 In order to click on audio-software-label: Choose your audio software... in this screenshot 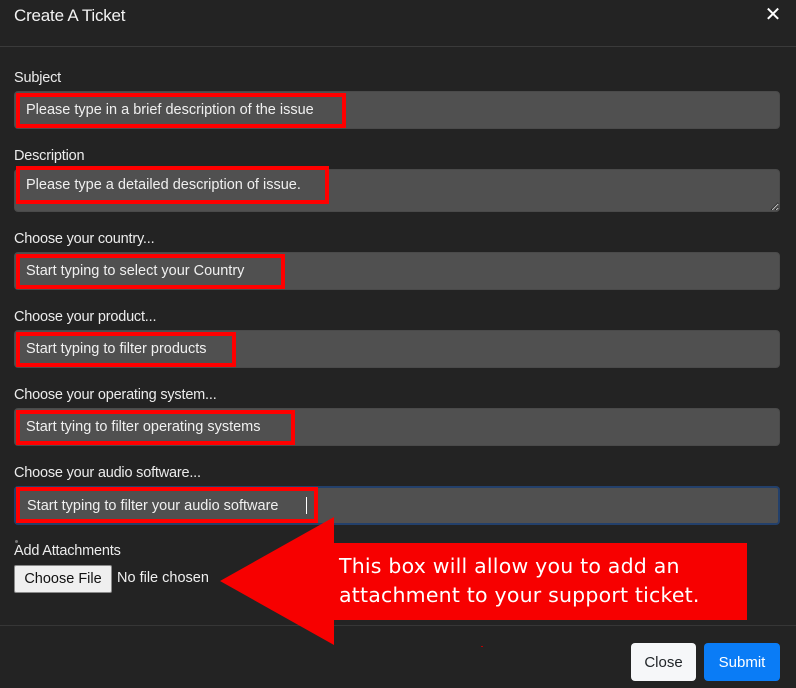, I will do `click(107, 473)`.